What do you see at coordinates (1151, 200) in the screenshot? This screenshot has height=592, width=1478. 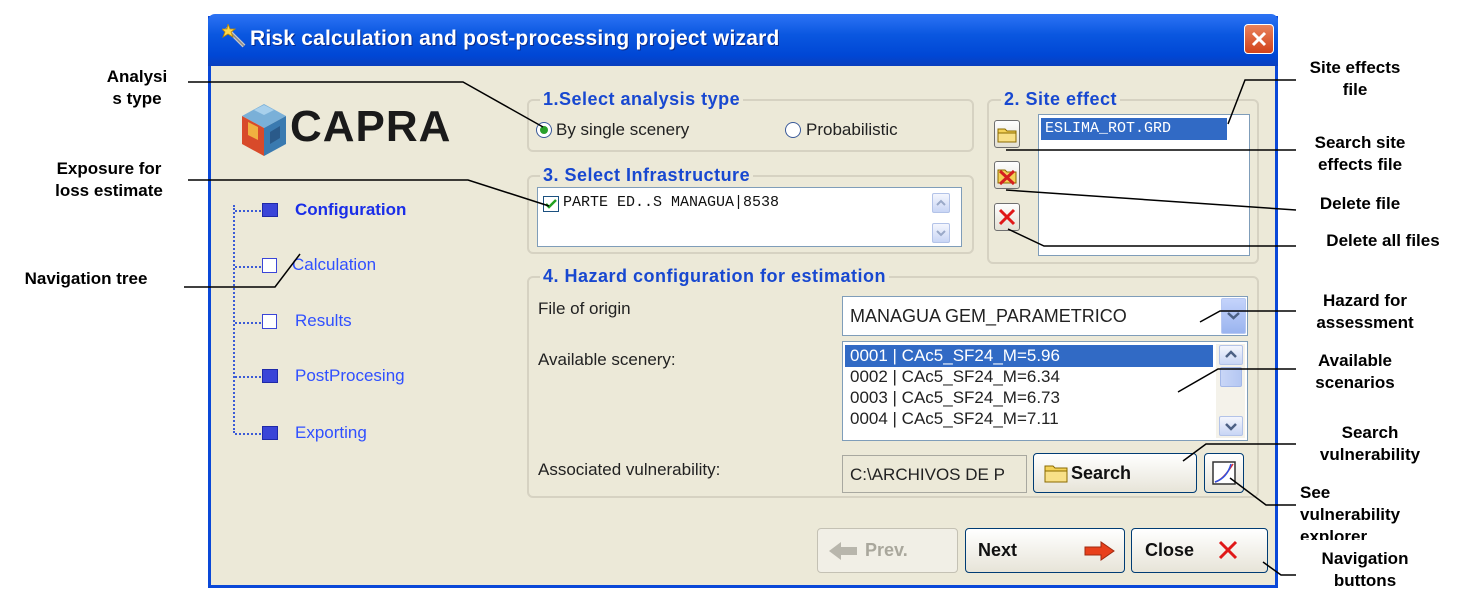 I see `leader-delete-file` at bounding box center [1151, 200].